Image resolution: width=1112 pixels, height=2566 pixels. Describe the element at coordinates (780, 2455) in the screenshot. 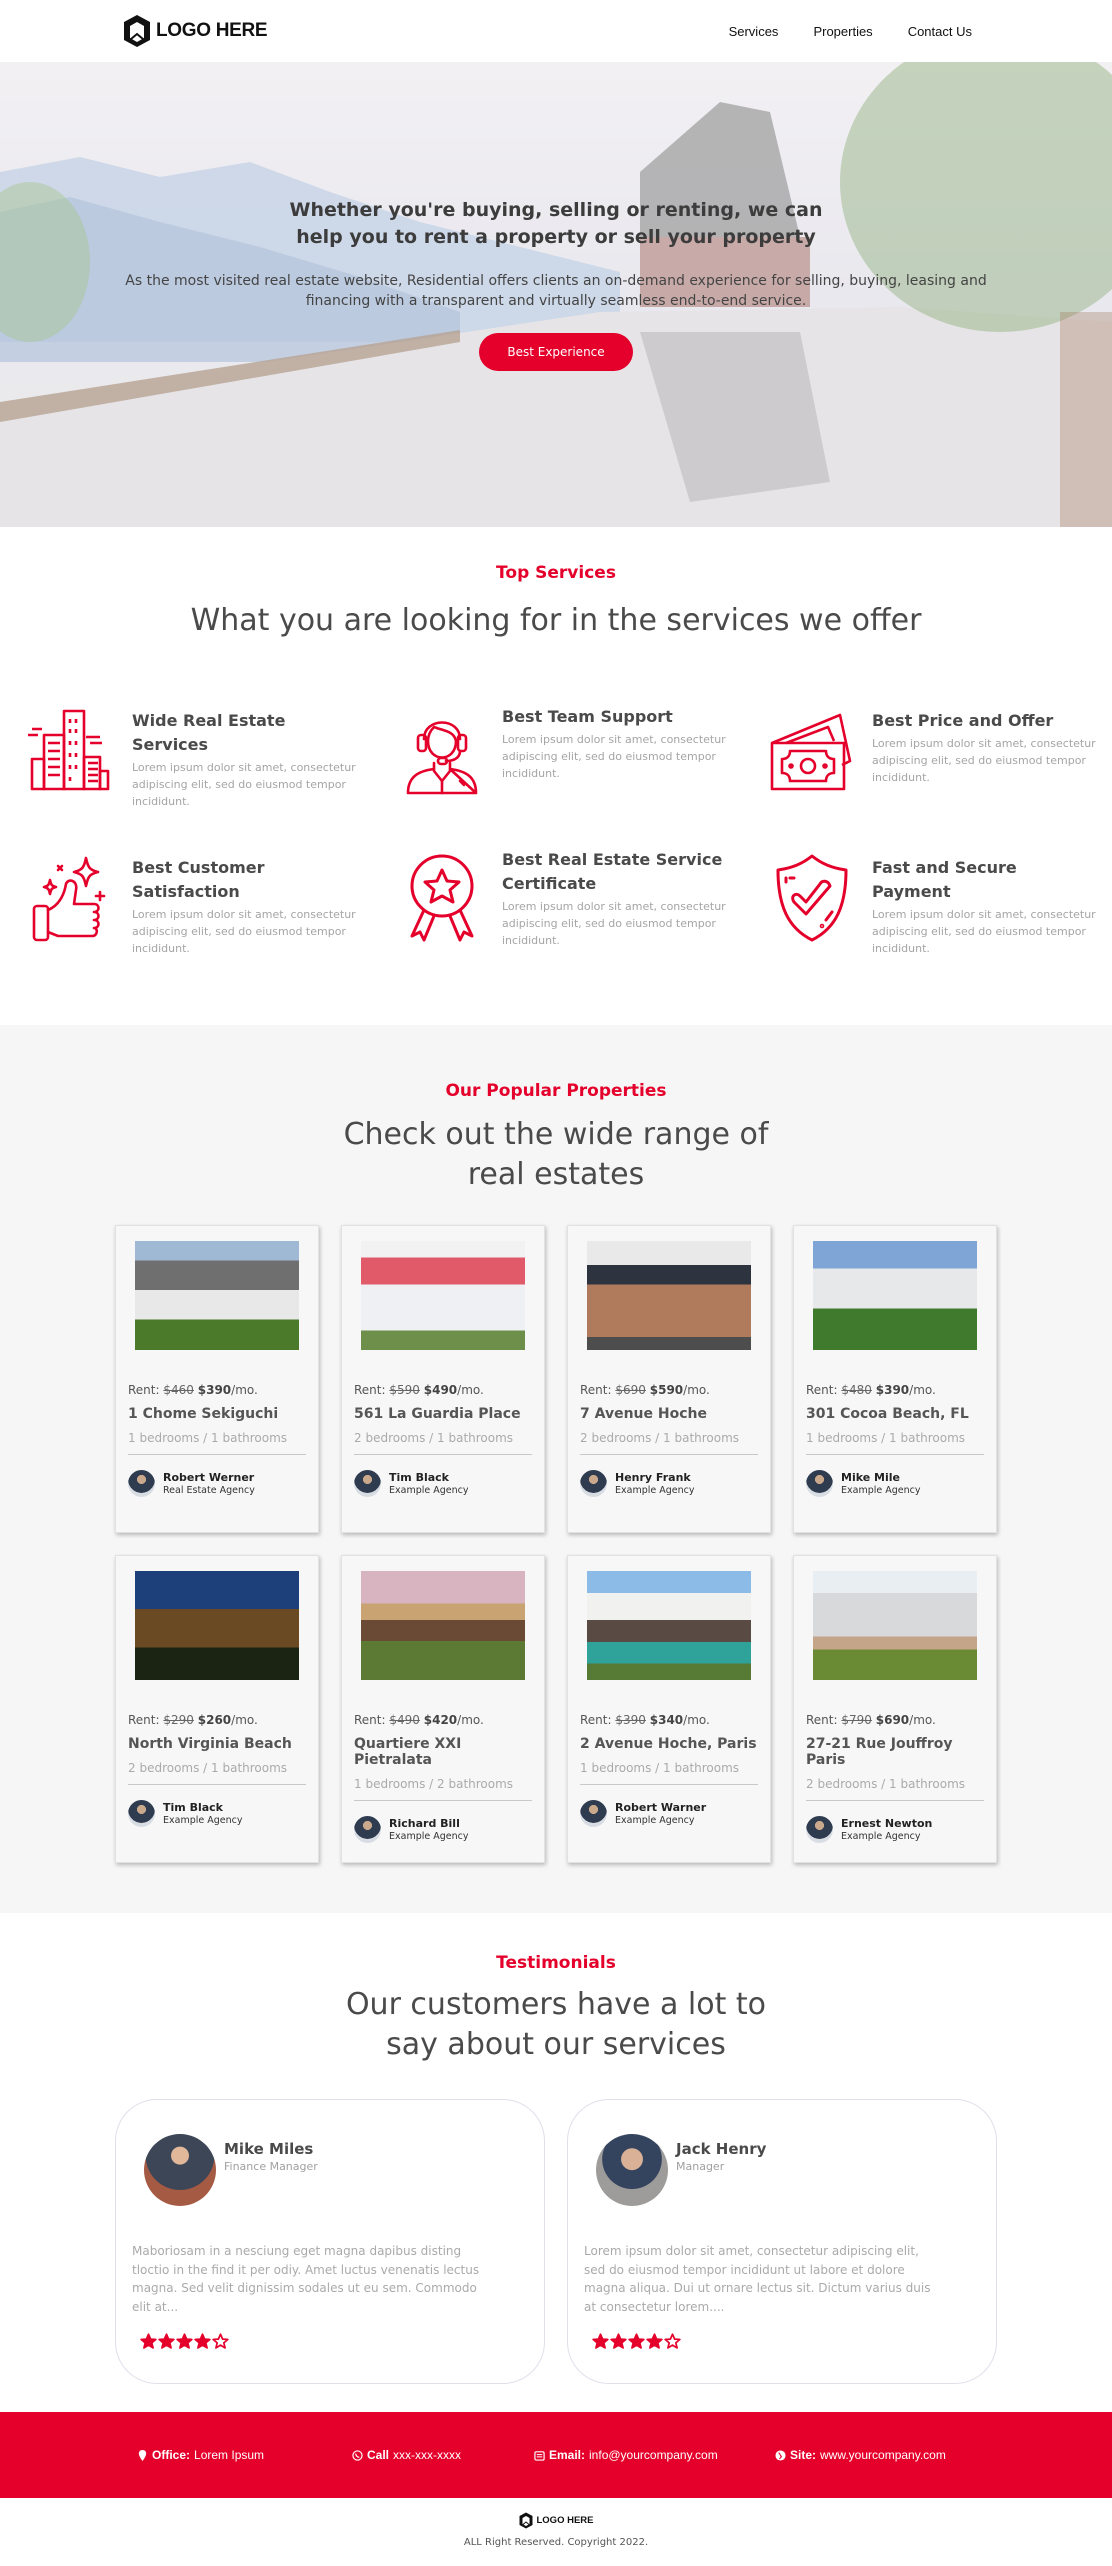

I see `globe-icon` at that location.